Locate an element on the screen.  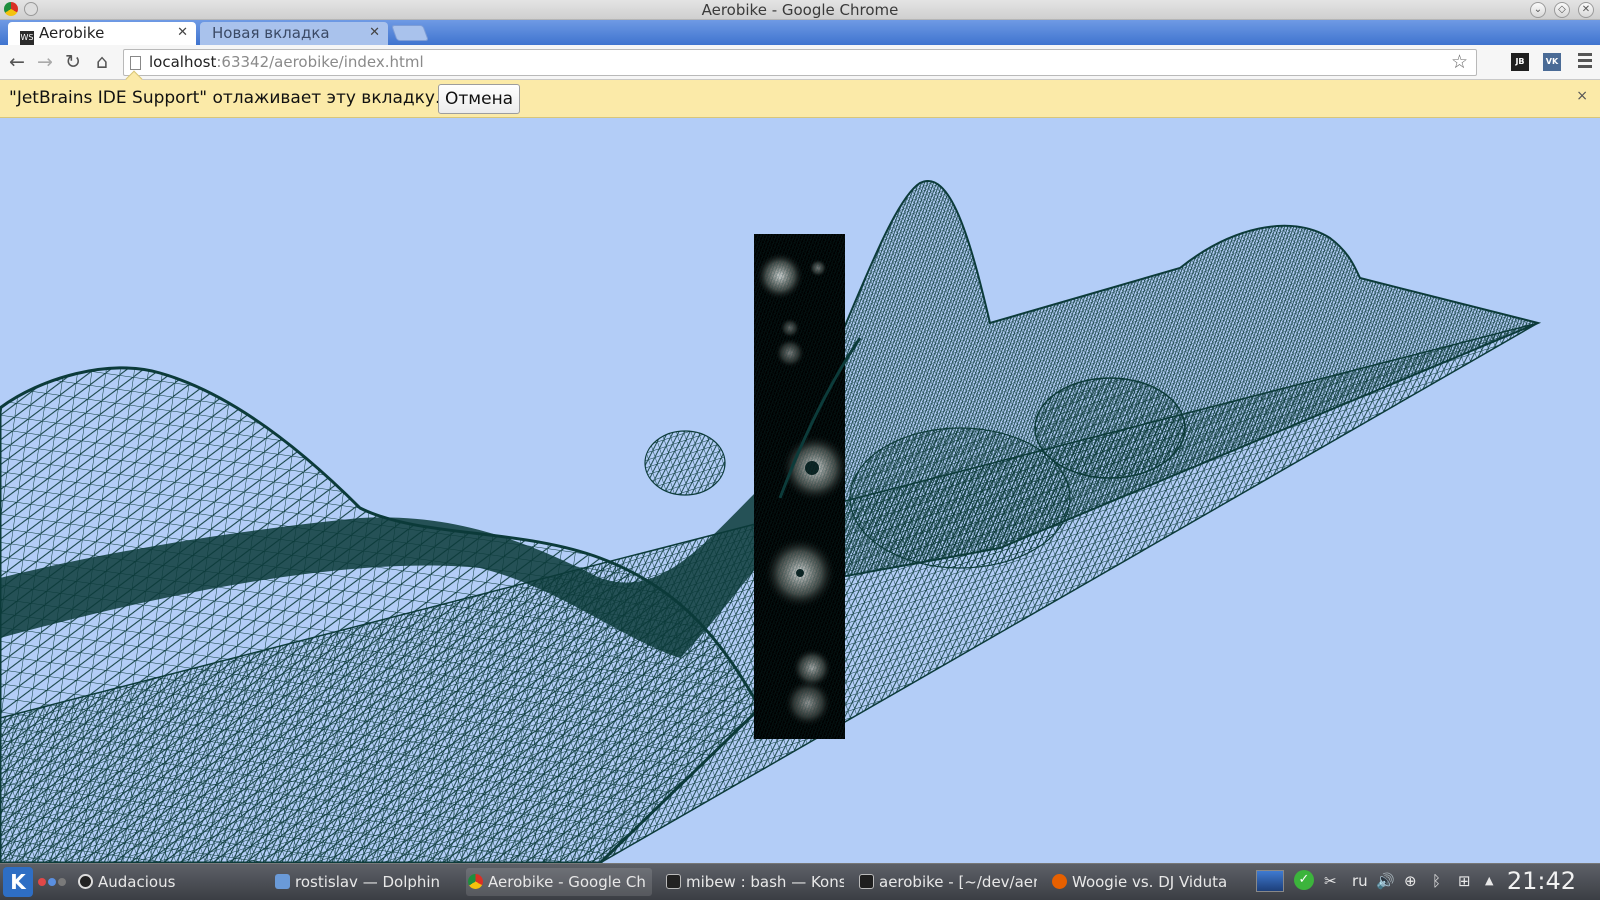
tab-aerobike: WS Aerobike ✕ is located at coordinates (102, 33).